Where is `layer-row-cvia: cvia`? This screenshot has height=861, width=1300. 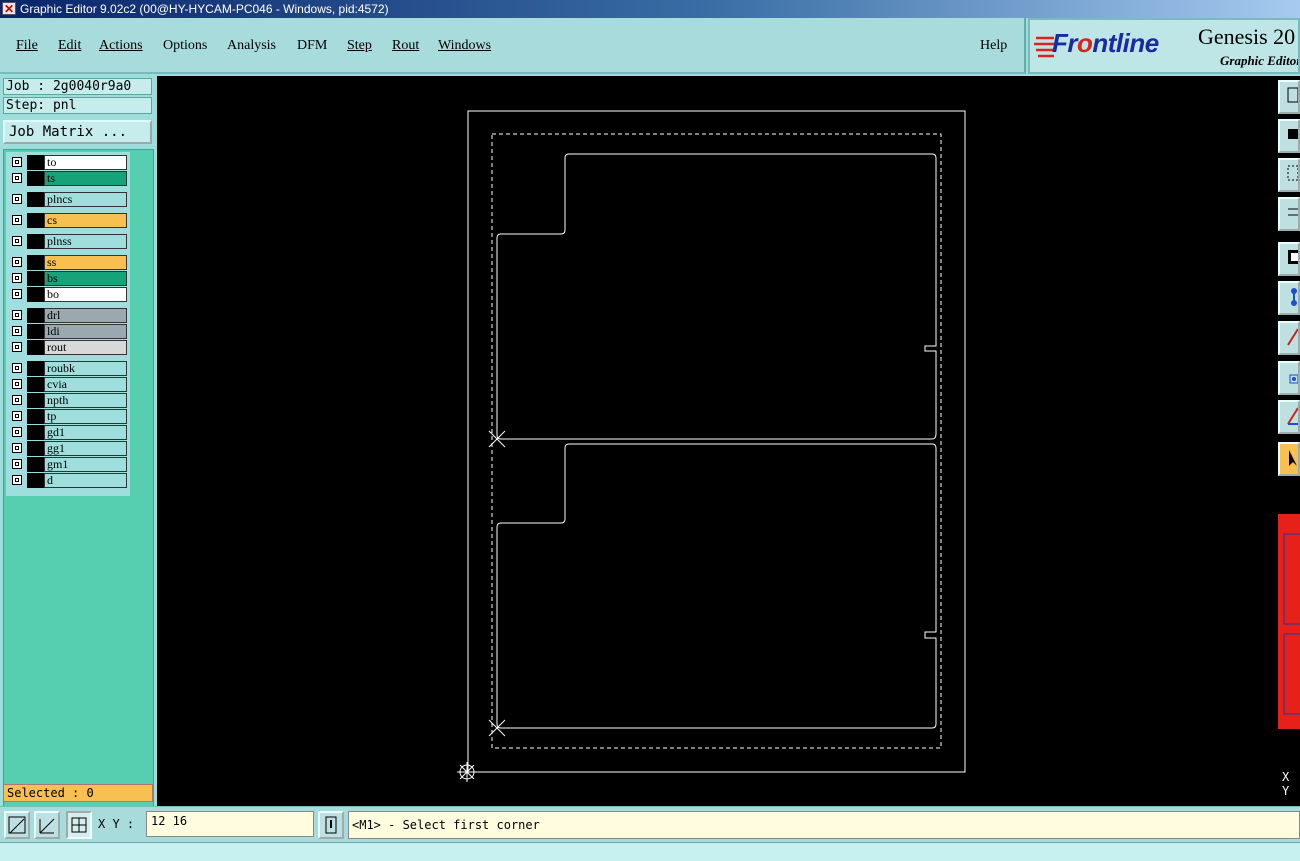
layer-row-cvia: cvia is located at coordinates (69, 384).